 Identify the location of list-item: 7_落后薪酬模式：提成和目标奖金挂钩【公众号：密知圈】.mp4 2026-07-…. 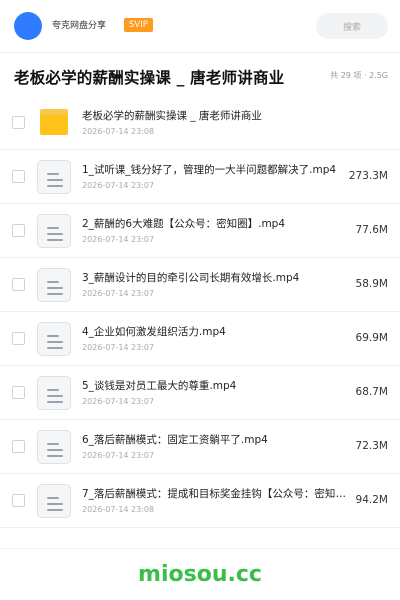
(200, 501).